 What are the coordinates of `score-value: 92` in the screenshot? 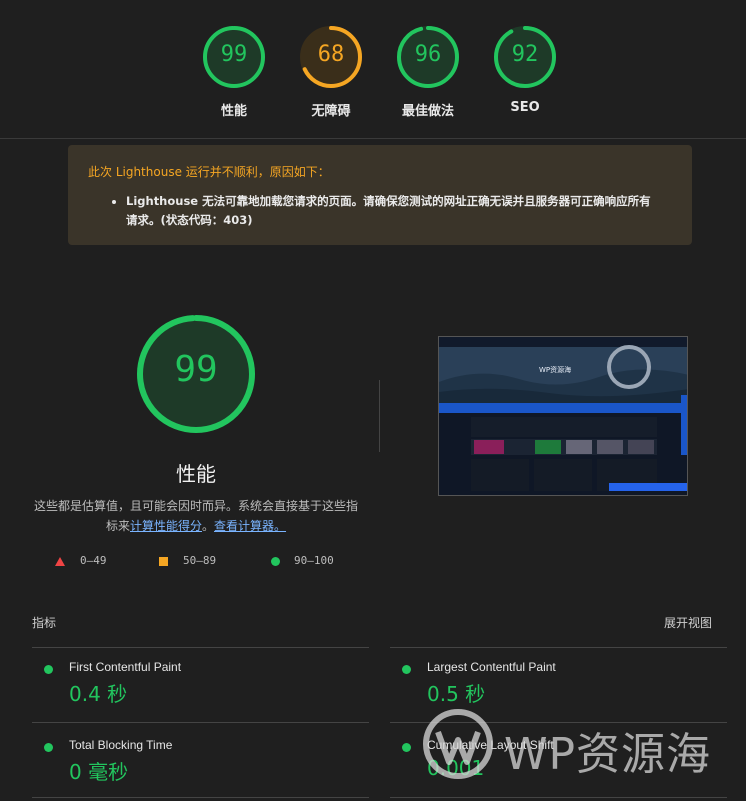 It's located at (525, 54).